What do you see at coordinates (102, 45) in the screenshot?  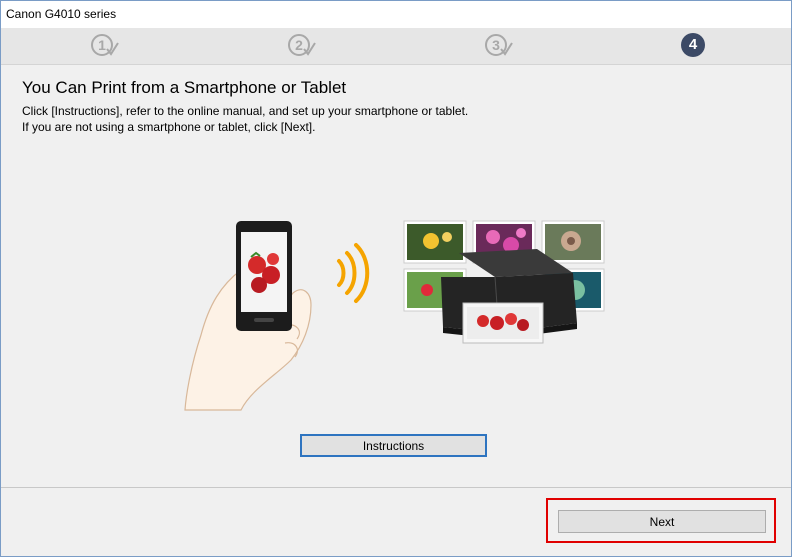 I see `svg-text: 1` at bounding box center [102, 45].